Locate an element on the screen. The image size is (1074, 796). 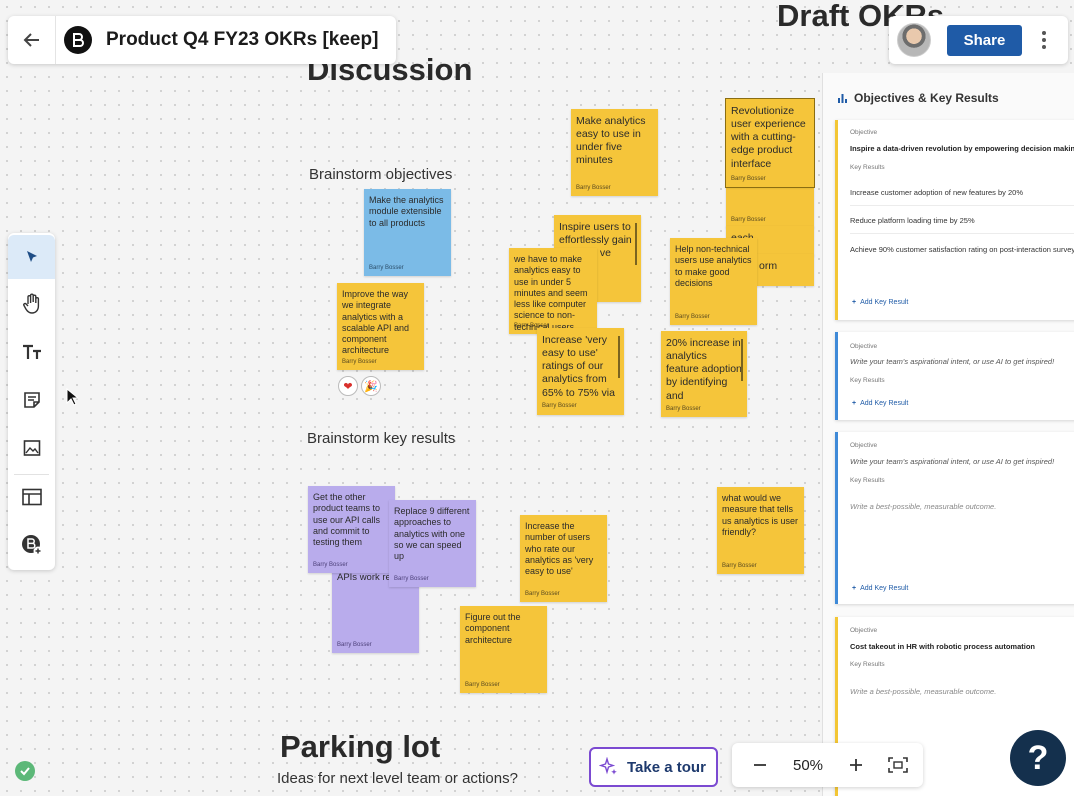
arrow-left-icon is located at coordinates (31, 40).